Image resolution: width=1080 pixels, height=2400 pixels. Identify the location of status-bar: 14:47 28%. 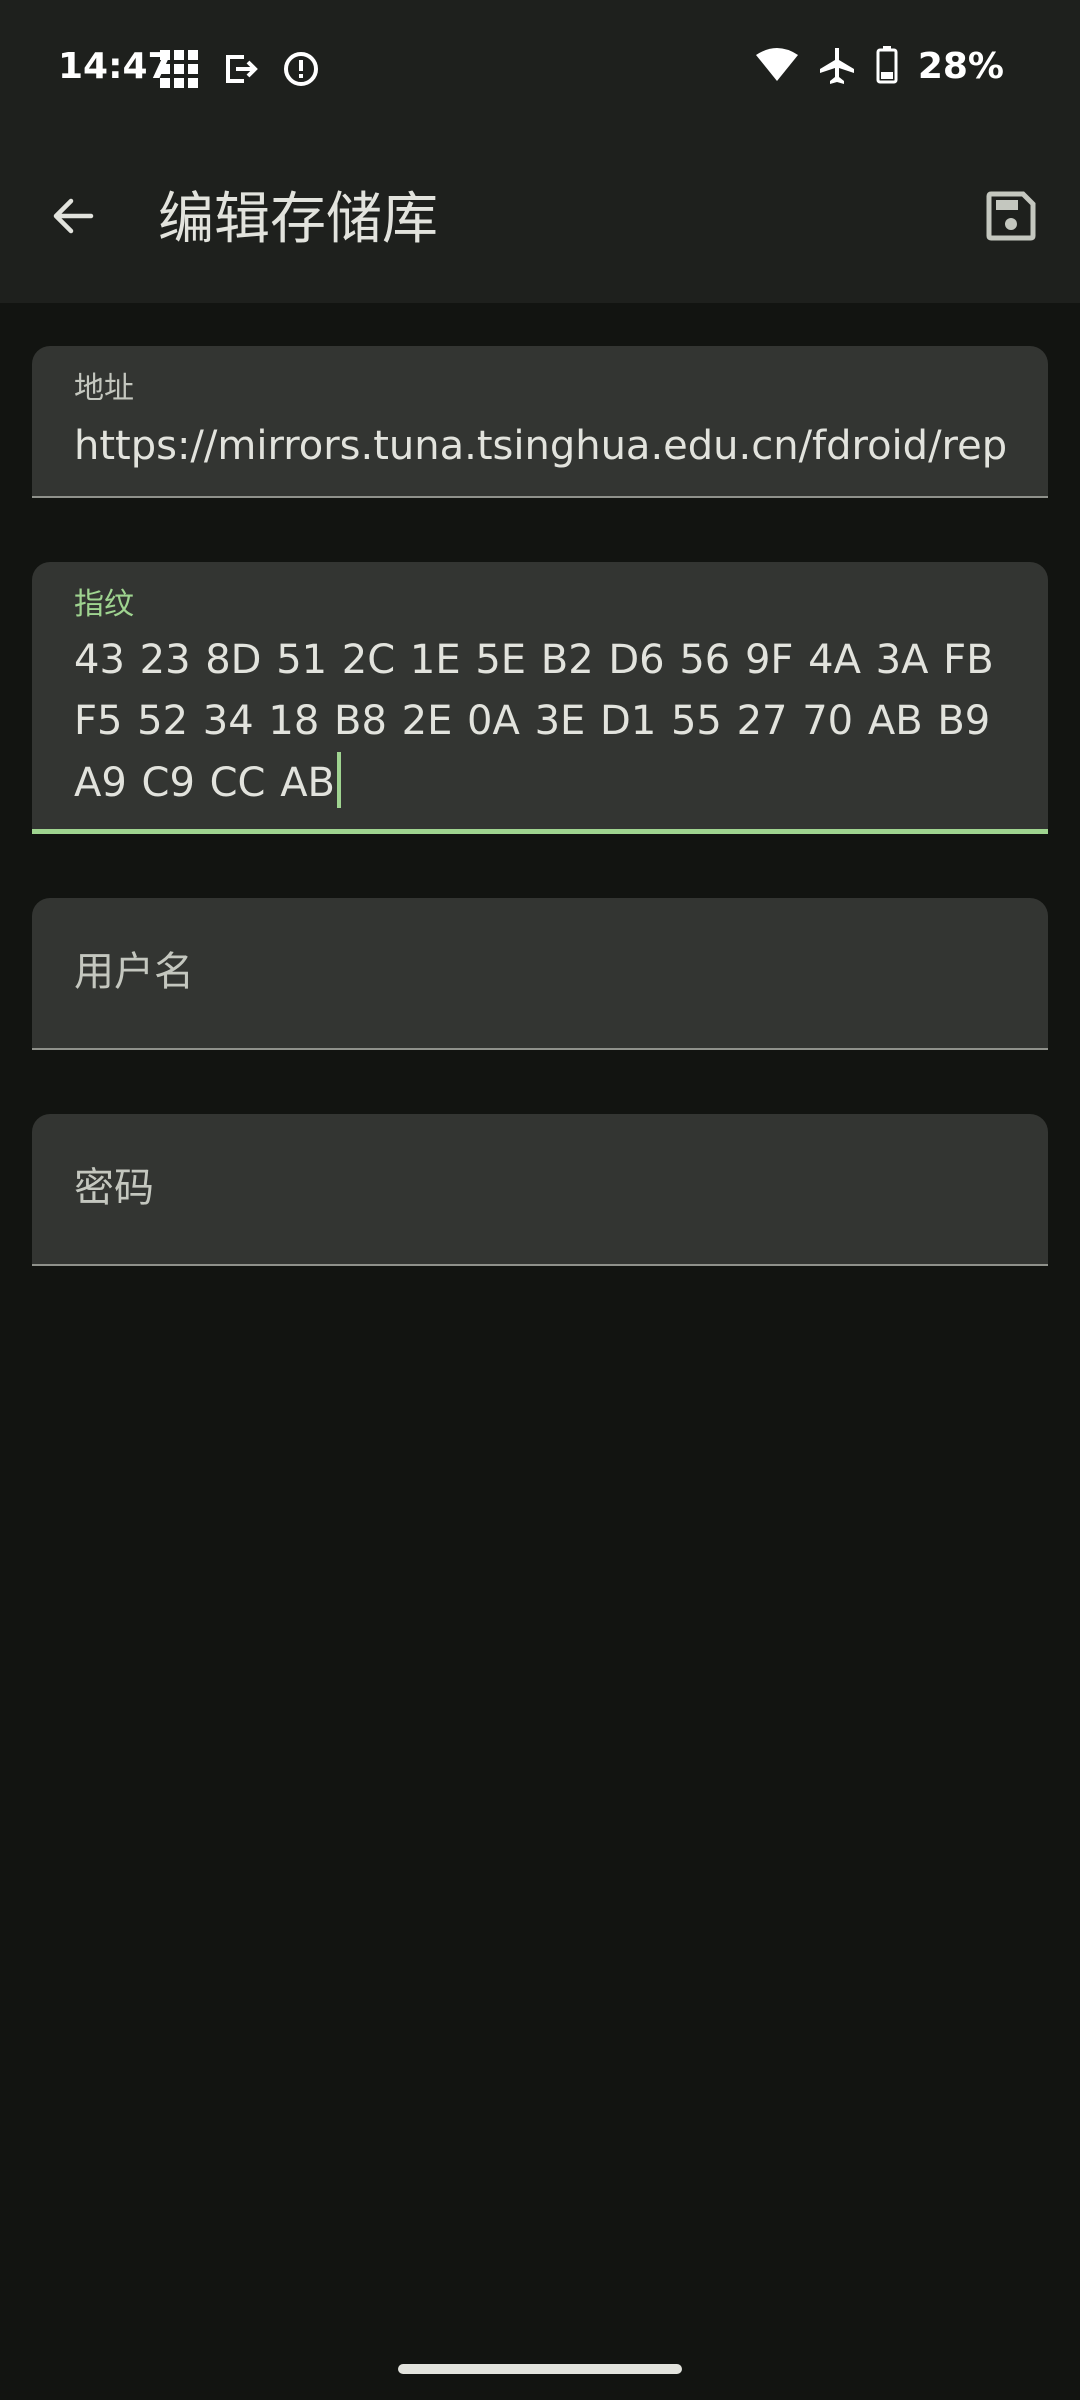
(540, 67).